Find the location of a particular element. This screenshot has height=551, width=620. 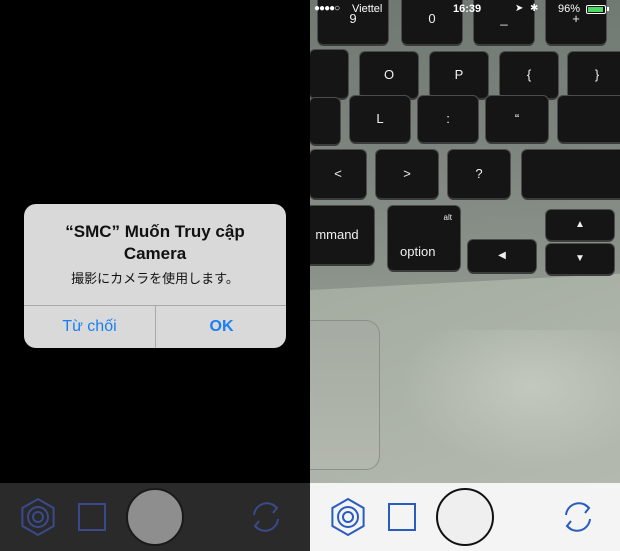

ok-button: OK is located at coordinates (221, 327).